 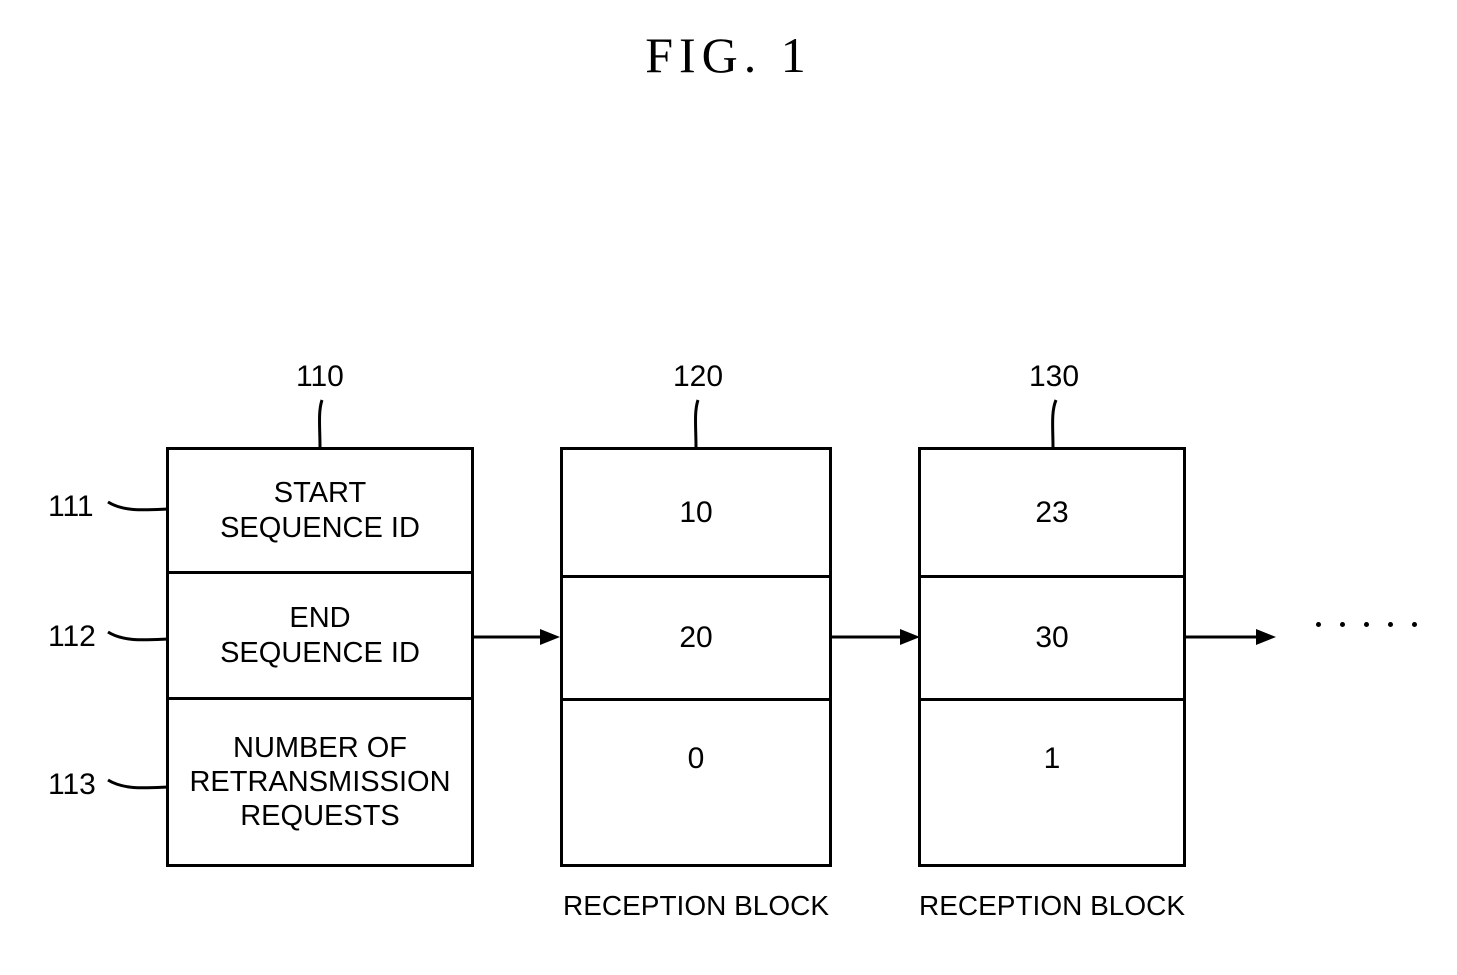 I want to click on reference-numeral-130: 130, so click(x=1054, y=376).